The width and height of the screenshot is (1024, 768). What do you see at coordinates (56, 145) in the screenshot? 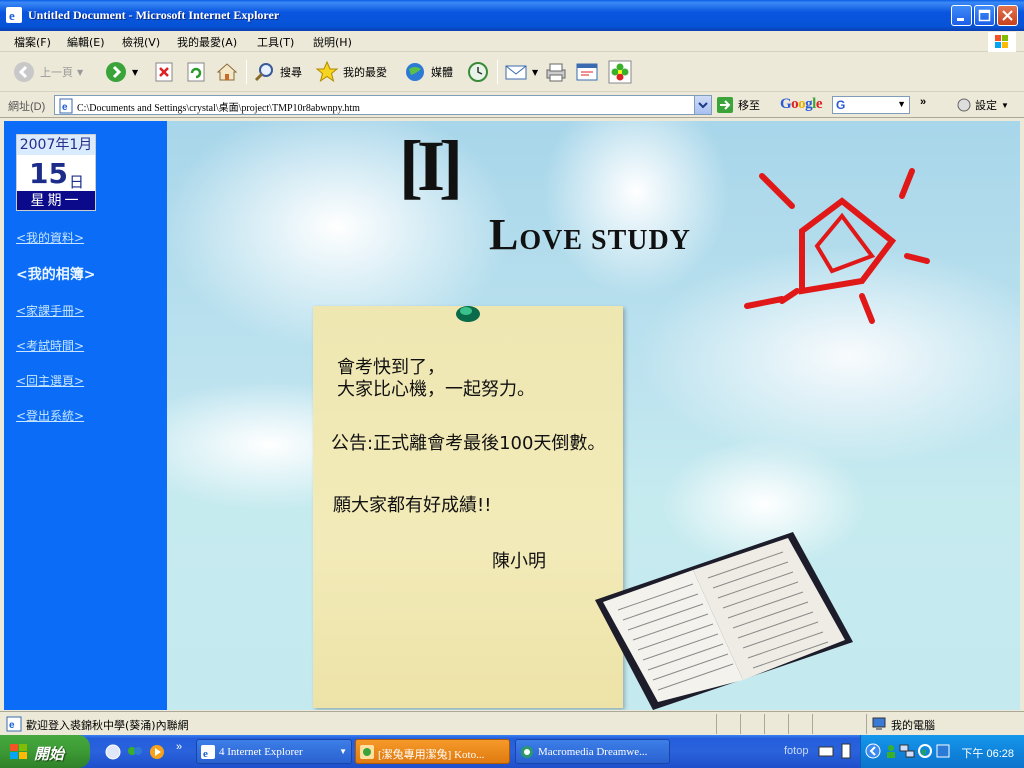
I see `calendar-year-month: 2007年1月` at bounding box center [56, 145].